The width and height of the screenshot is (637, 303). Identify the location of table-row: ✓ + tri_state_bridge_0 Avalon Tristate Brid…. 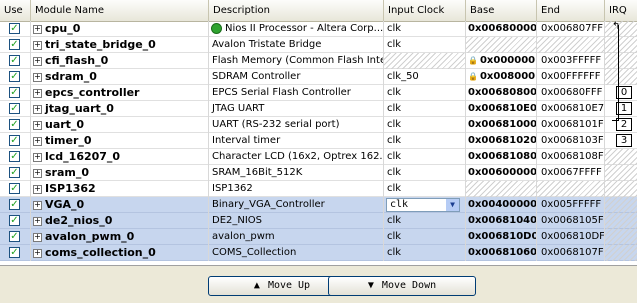
(318, 45).